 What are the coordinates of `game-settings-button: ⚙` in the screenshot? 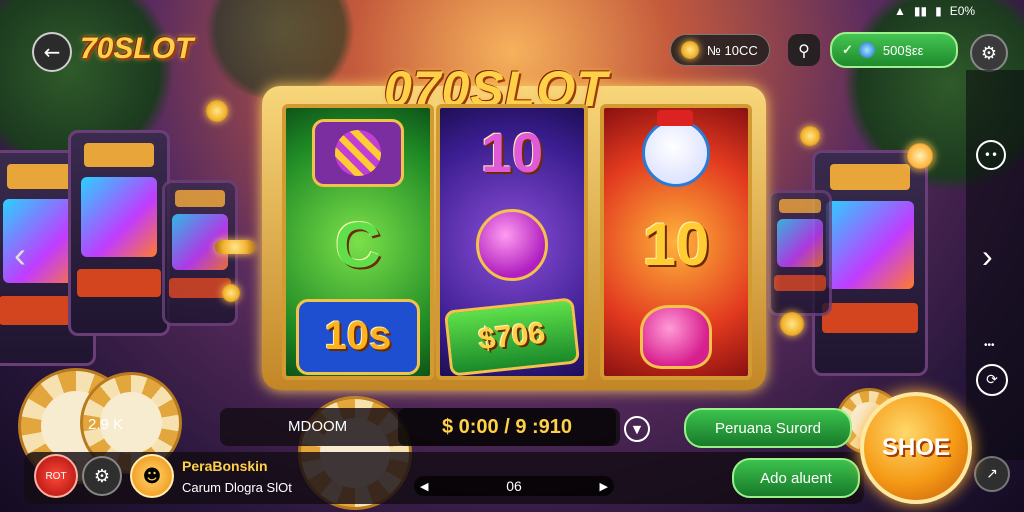 It's located at (102, 476).